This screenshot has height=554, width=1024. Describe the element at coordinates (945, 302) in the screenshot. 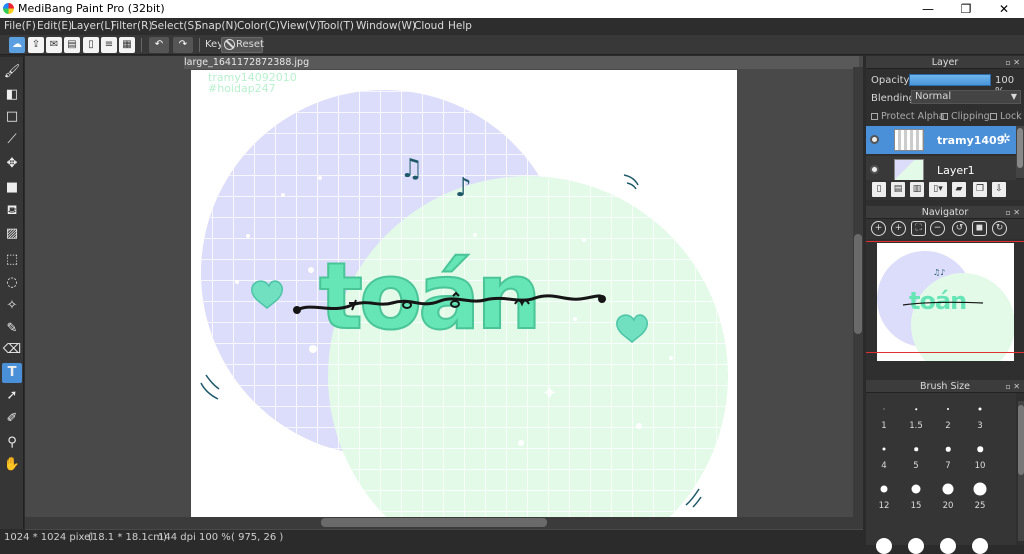

I see `navigator-preview: toán ♫♪` at that location.